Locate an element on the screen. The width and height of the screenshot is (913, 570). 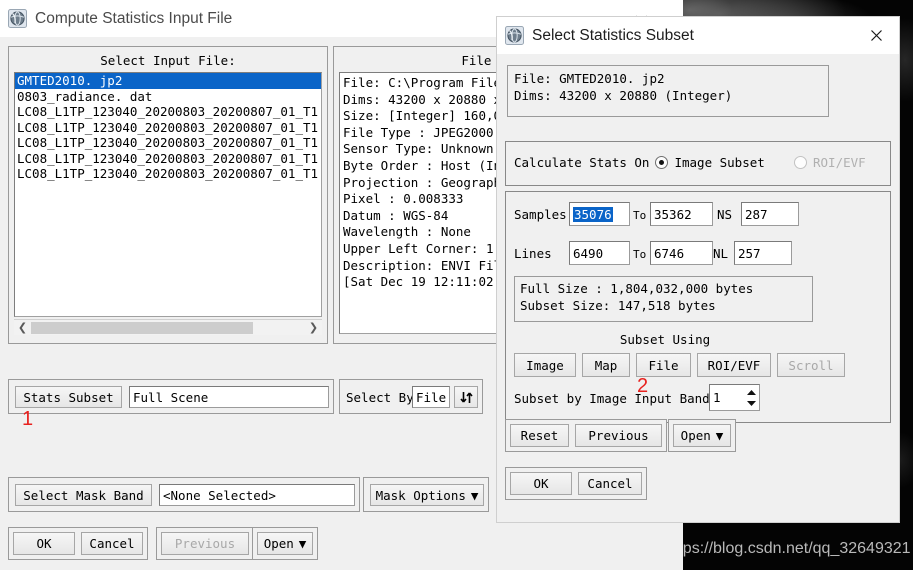
list-item: 0803_radiance. dat is located at coordinates (168, 97).